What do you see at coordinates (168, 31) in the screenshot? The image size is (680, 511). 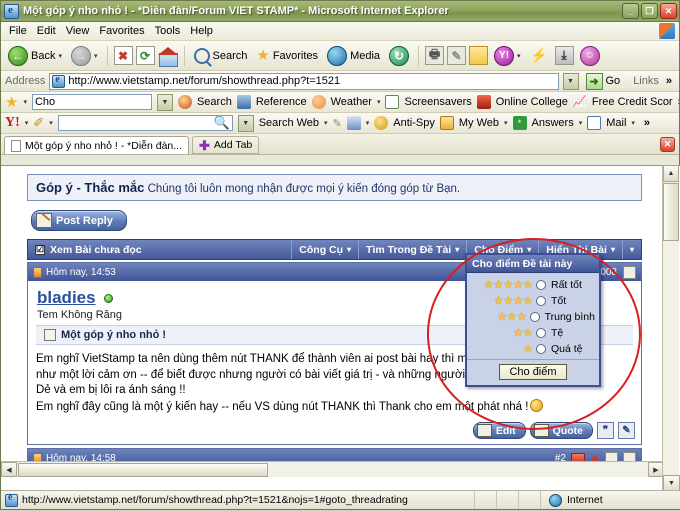 I see `menu-item-tools: Tools` at bounding box center [168, 31].